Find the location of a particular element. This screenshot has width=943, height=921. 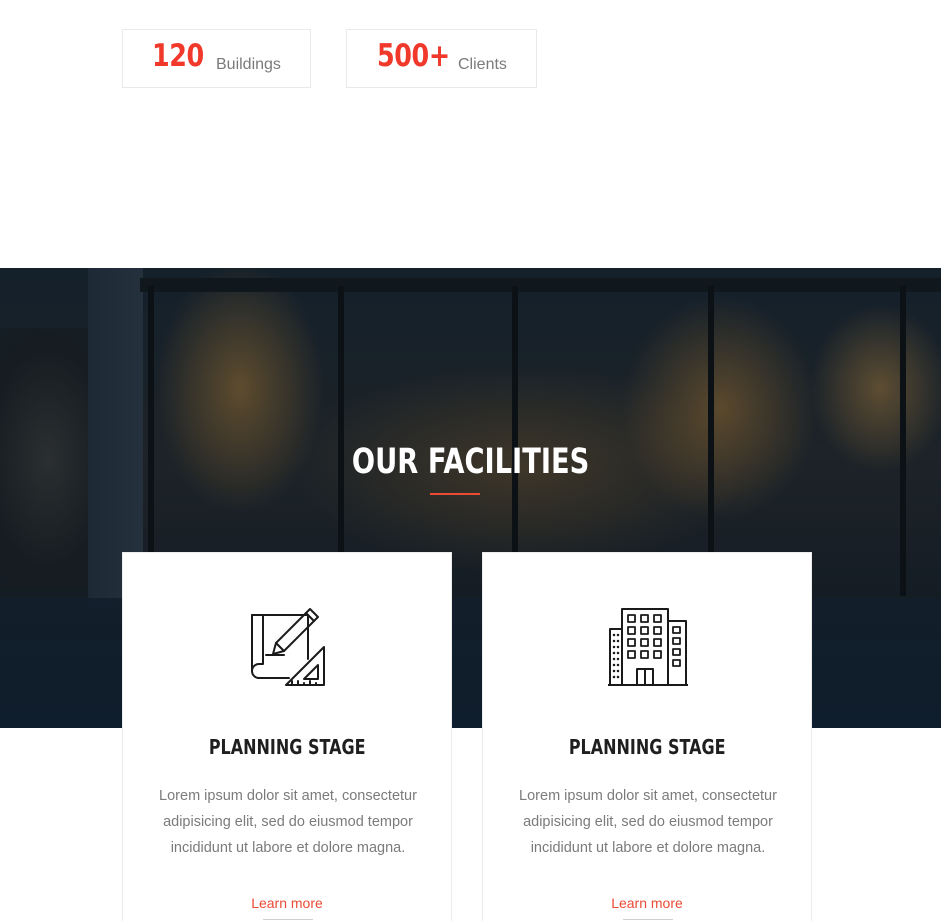

stat-label: Clients is located at coordinates (482, 64).